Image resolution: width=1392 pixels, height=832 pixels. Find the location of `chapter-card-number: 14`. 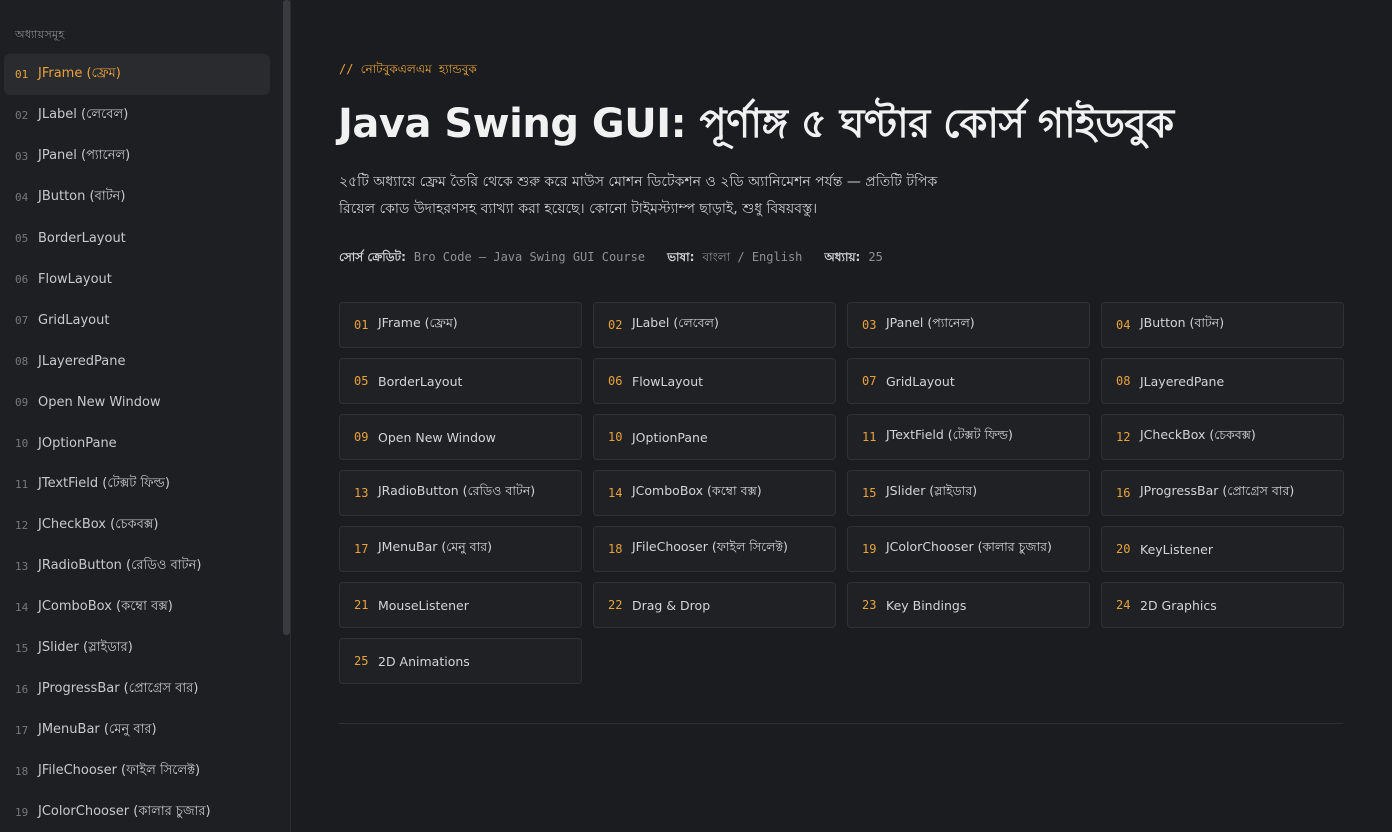

chapter-card-number: 14 is located at coordinates (615, 493).